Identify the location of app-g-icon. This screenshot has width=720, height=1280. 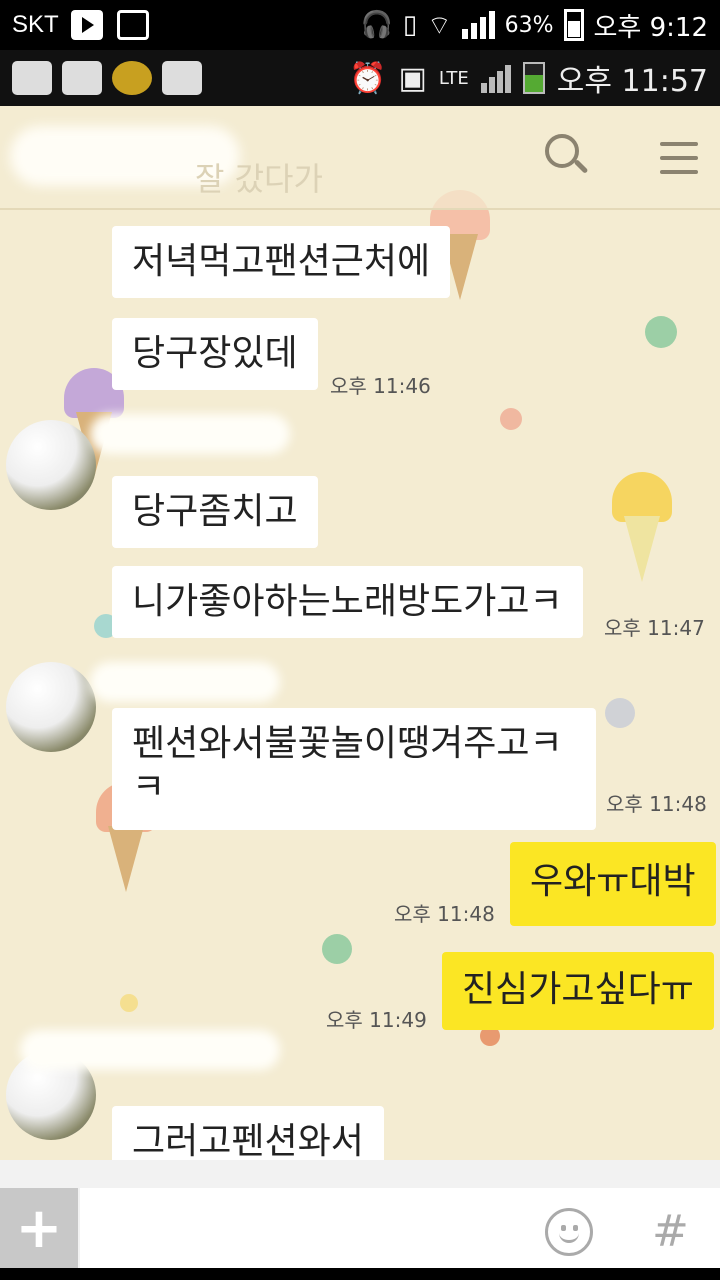
(132, 78).